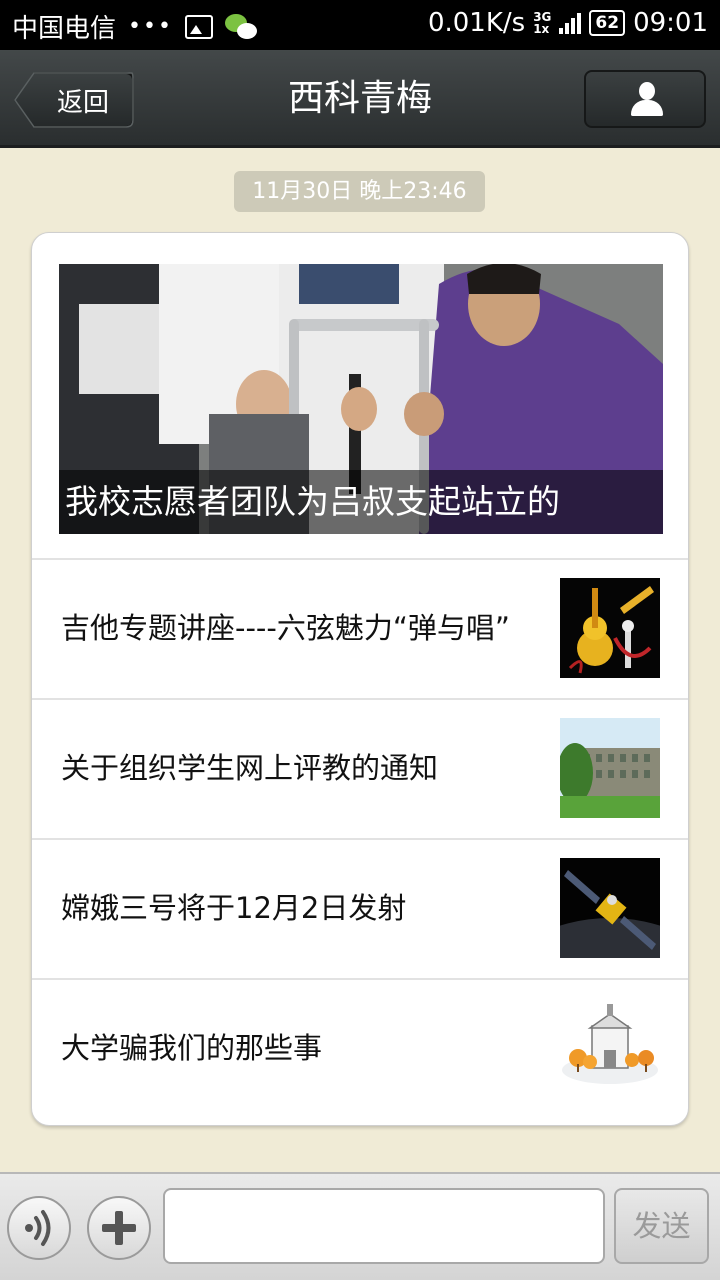 This screenshot has height=1280, width=720. I want to click on more-options-button, so click(119, 1228).